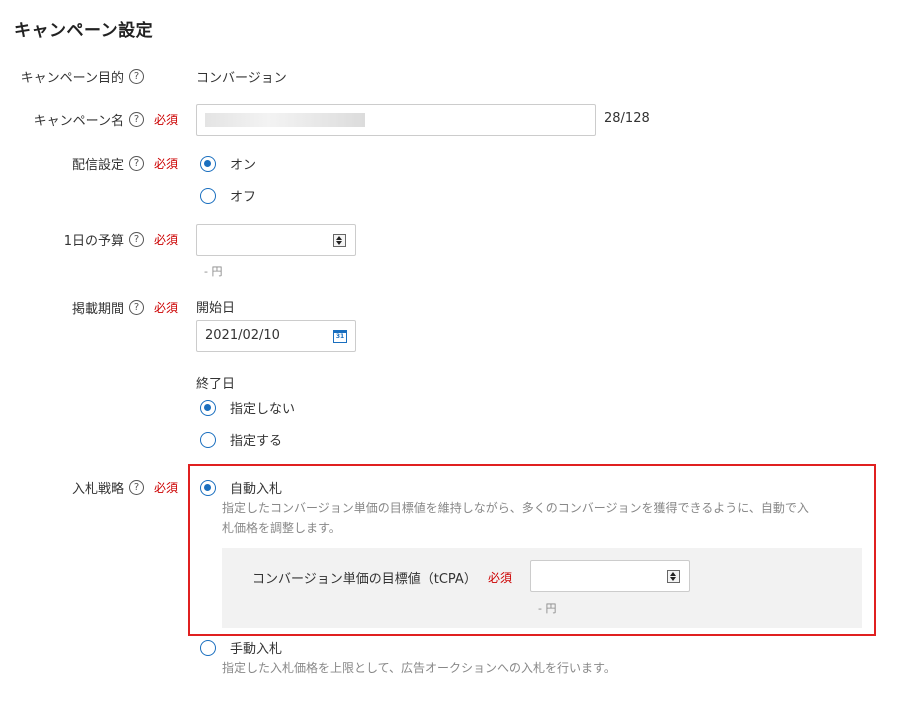  What do you see at coordinates (62, 240) in the screenshot?
I see `budget-label-group: 1日の予算` at bounding box center [62, 240].